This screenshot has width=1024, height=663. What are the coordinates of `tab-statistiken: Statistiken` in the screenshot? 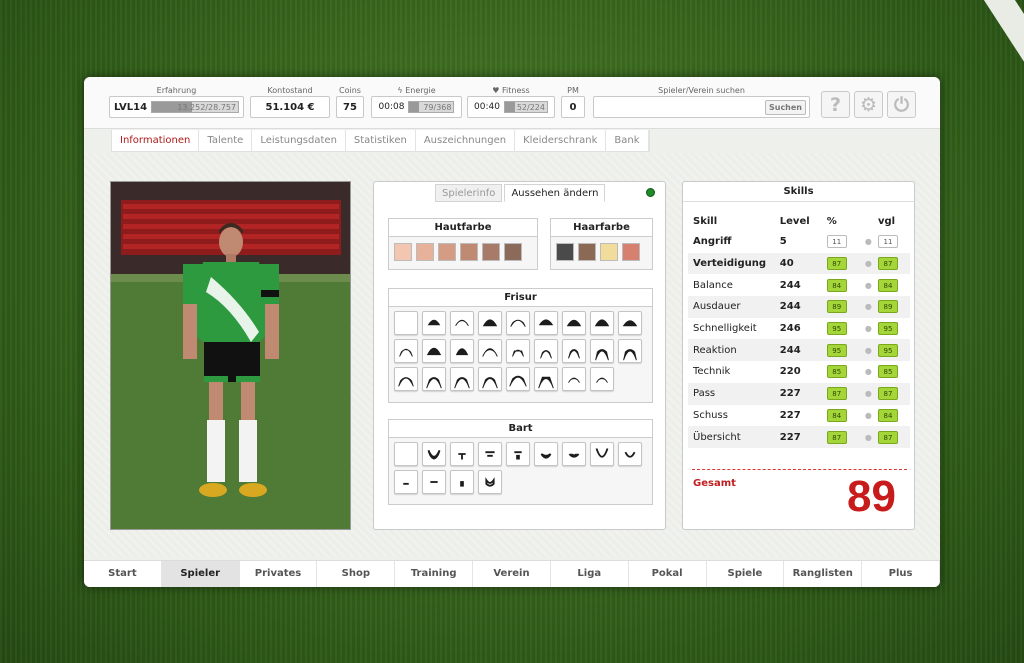 It's located at (381, 140).